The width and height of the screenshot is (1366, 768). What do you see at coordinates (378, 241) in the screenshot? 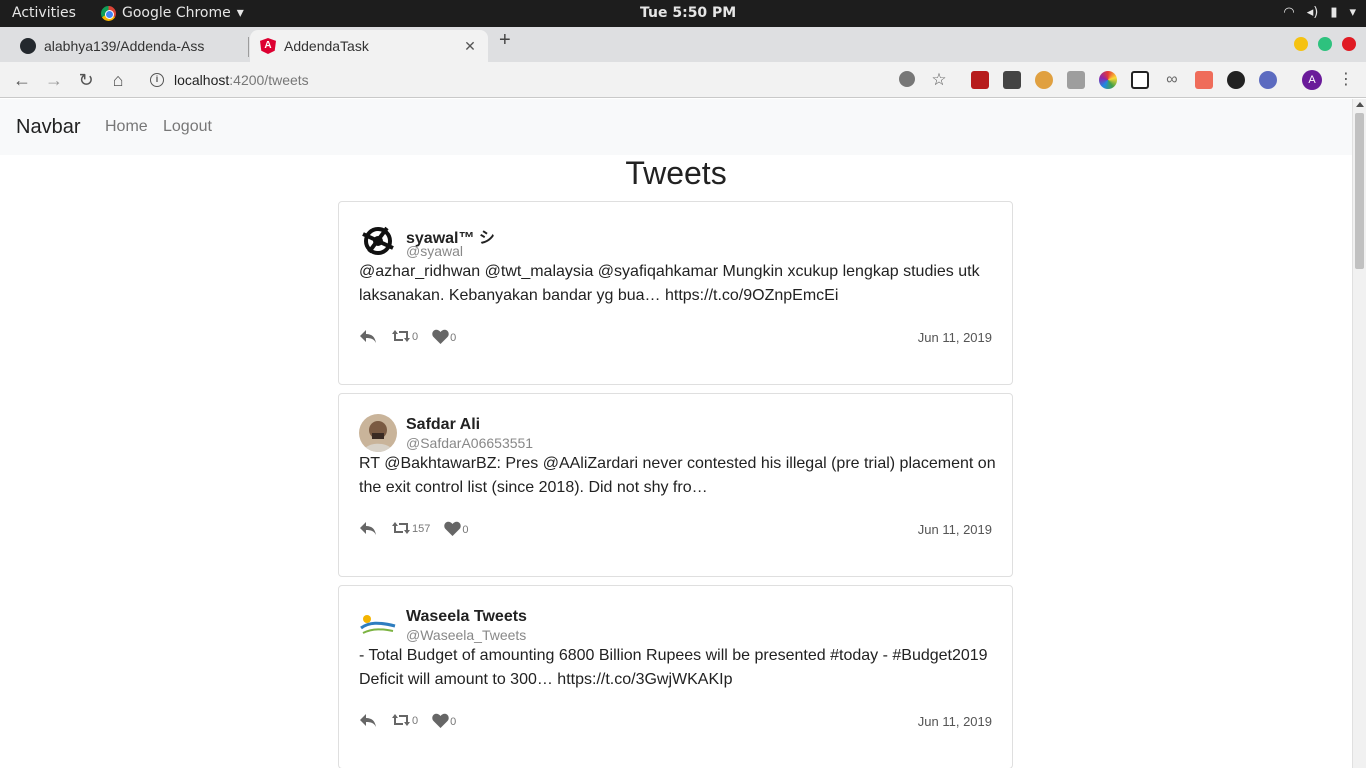
I see `black-emblem-avatar` at bounding box center [378, 241].